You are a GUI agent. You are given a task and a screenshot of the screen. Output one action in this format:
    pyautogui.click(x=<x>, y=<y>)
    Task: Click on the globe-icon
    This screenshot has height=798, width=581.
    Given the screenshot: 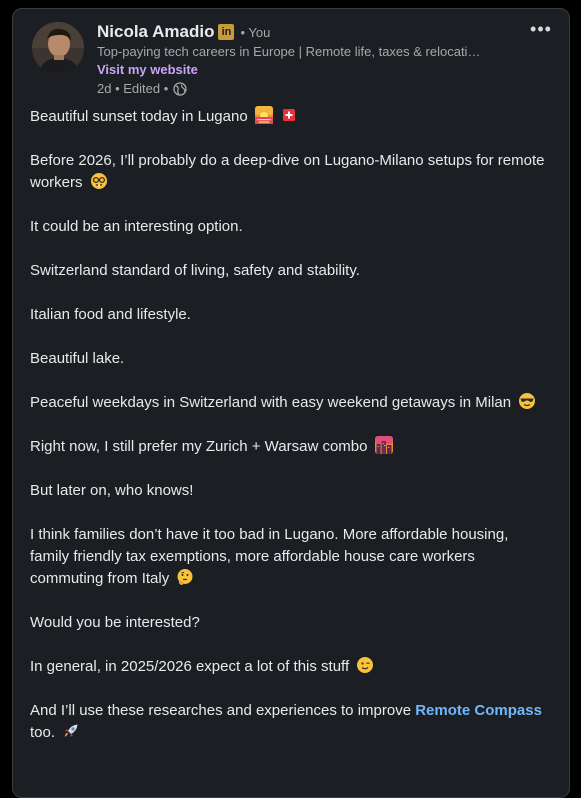 What is the action you would take?
    pyautogui.click(x=180, y=88)
    